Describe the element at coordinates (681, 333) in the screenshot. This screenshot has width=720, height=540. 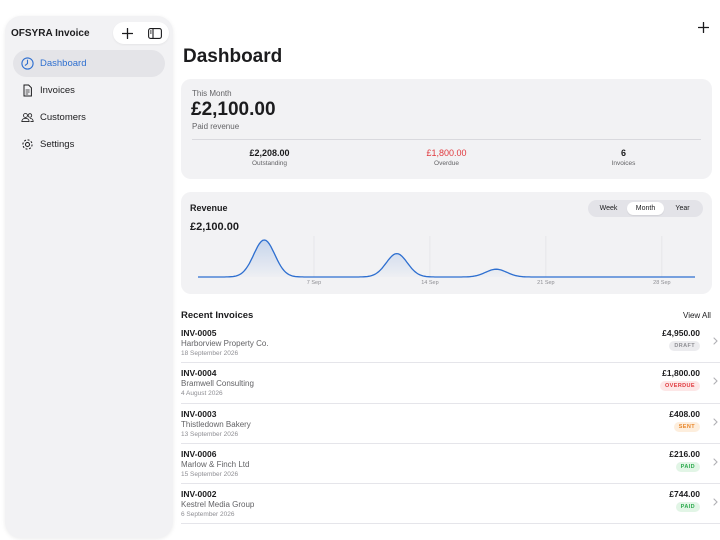
I see `invoice-amount: £4,950.00` at that location.